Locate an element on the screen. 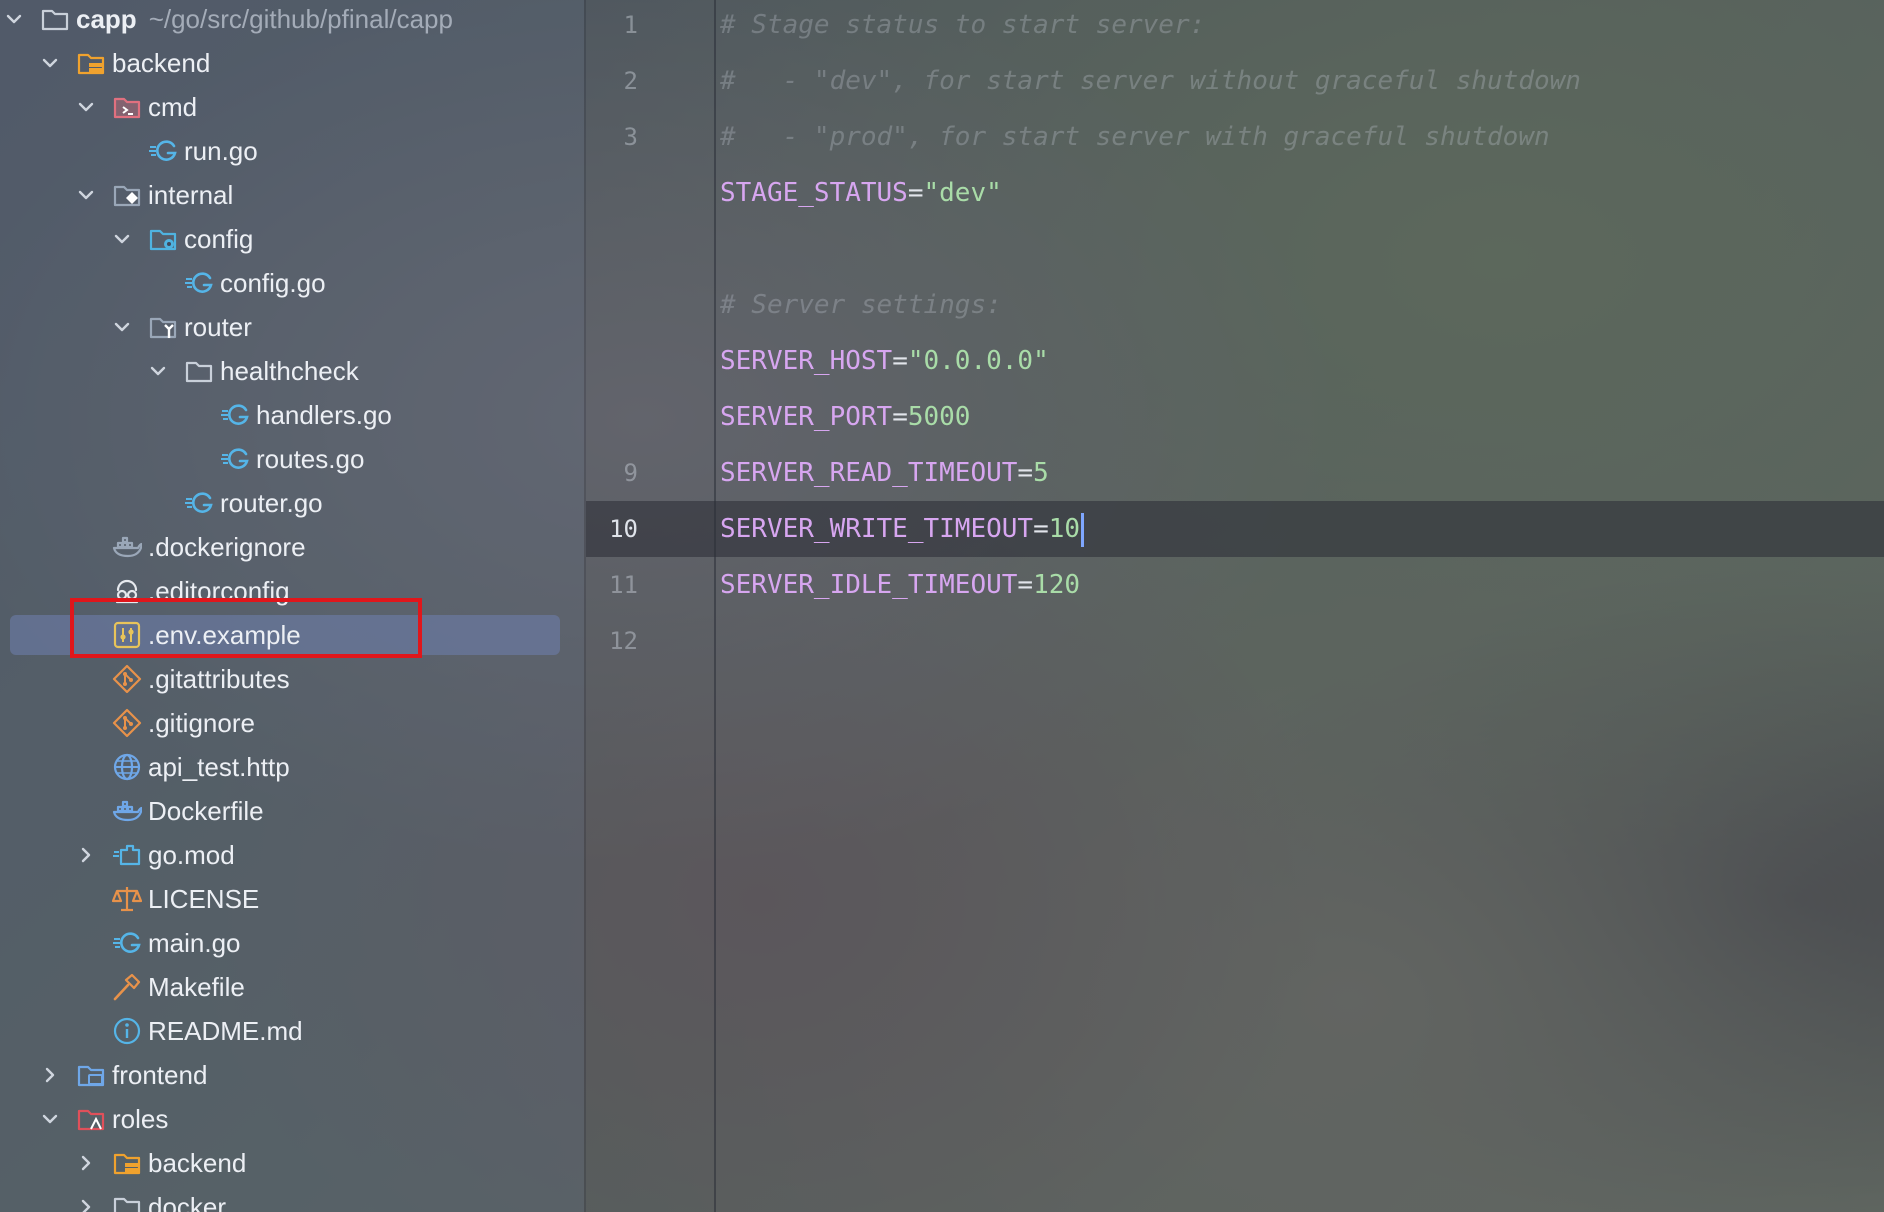 This screenshot has width=1884, height=1212. code-line: 1 # Stage status to start server: is located at coordinates (1235, 26).